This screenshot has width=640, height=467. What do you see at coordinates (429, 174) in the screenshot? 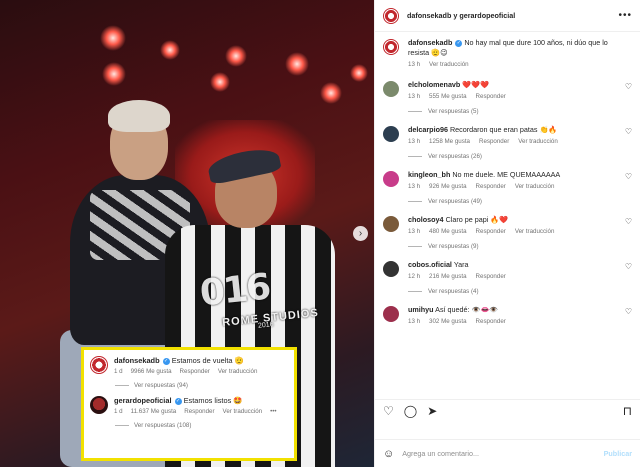
I see `comment-username: kingleon_bh` at bounding box center [429, 174].